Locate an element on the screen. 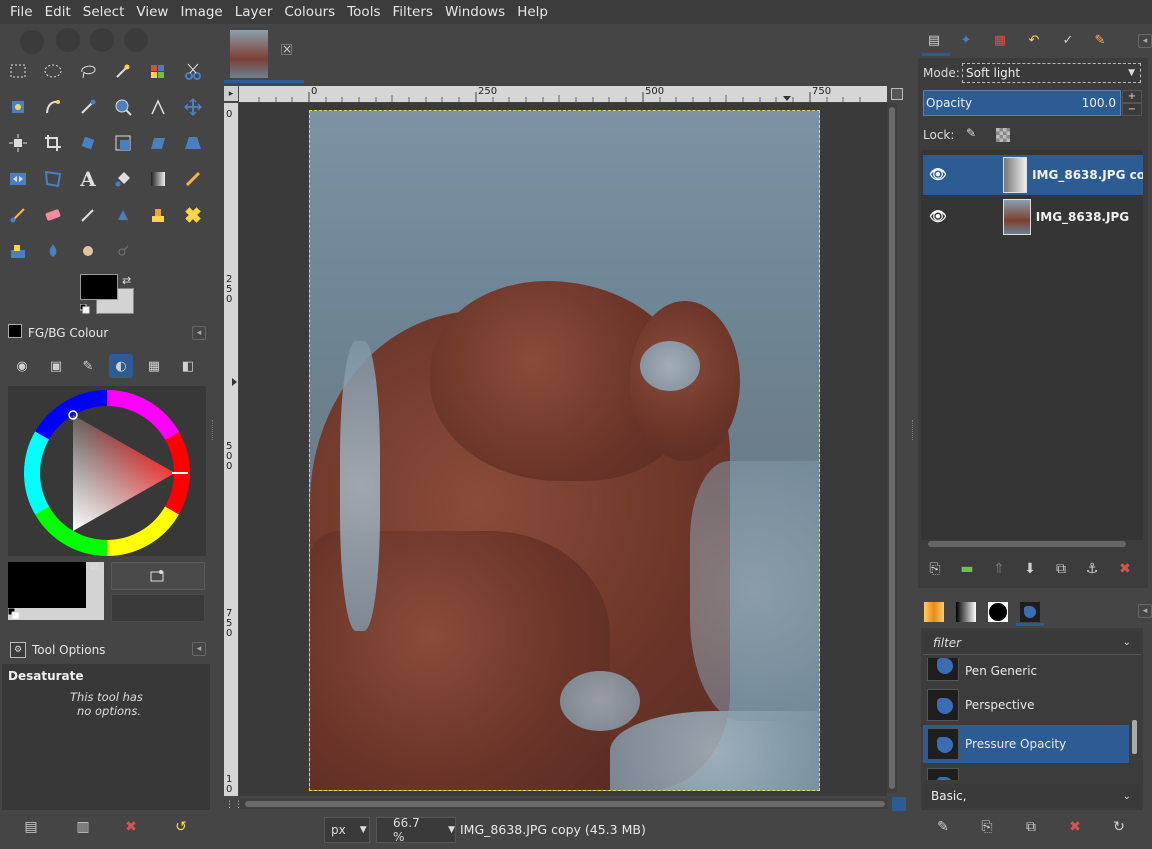 The image size is (1152, 849). new-dynamics-icon: ⎘ is located at coordinates (987, 827).